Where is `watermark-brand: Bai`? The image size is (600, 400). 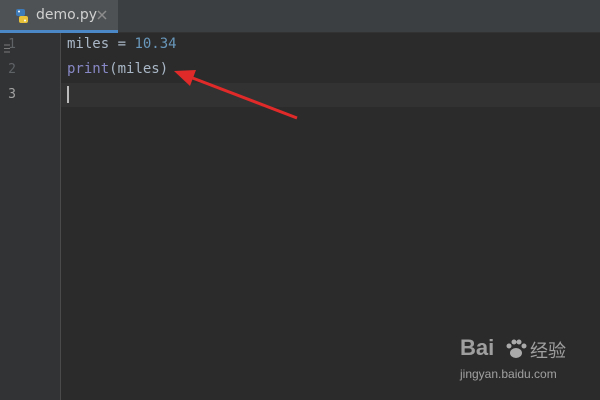 watermark-brand: Bai is located at coordinates (477, 347).